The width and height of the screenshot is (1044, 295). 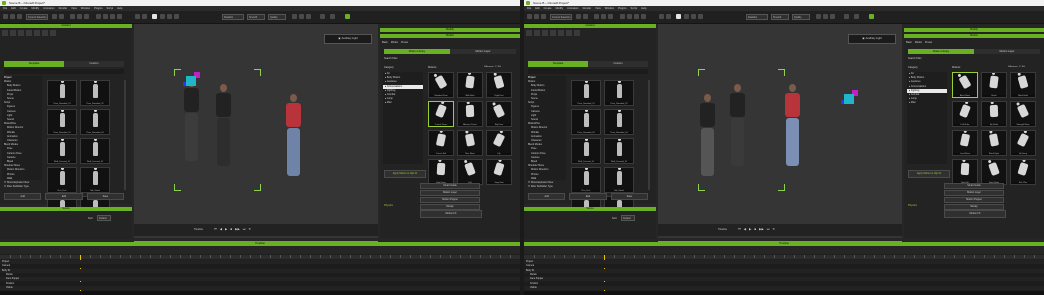 I want to click on sub-tab: Motion Library, so click(x=941, y=51).